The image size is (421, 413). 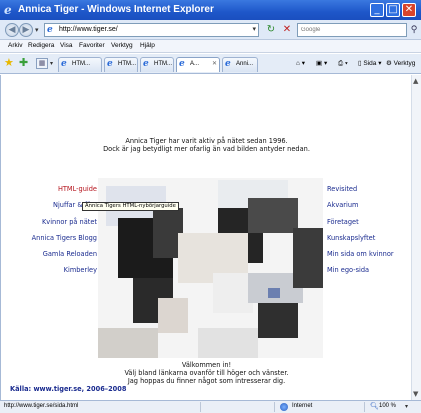 What do you see at coordinates (147, 45) in the screenshot?
I see `menu-hjalp: Hjälp` at bounding box center [147, 45].